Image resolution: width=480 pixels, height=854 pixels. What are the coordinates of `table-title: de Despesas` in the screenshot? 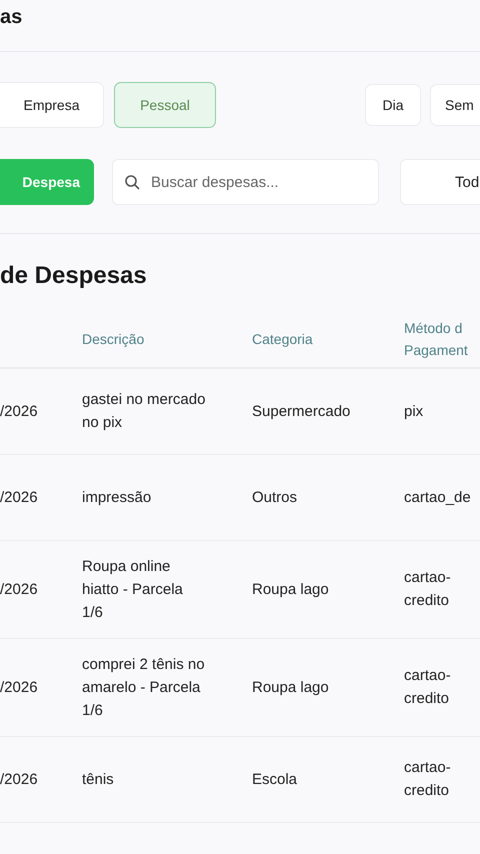 It's located at (74, 276).